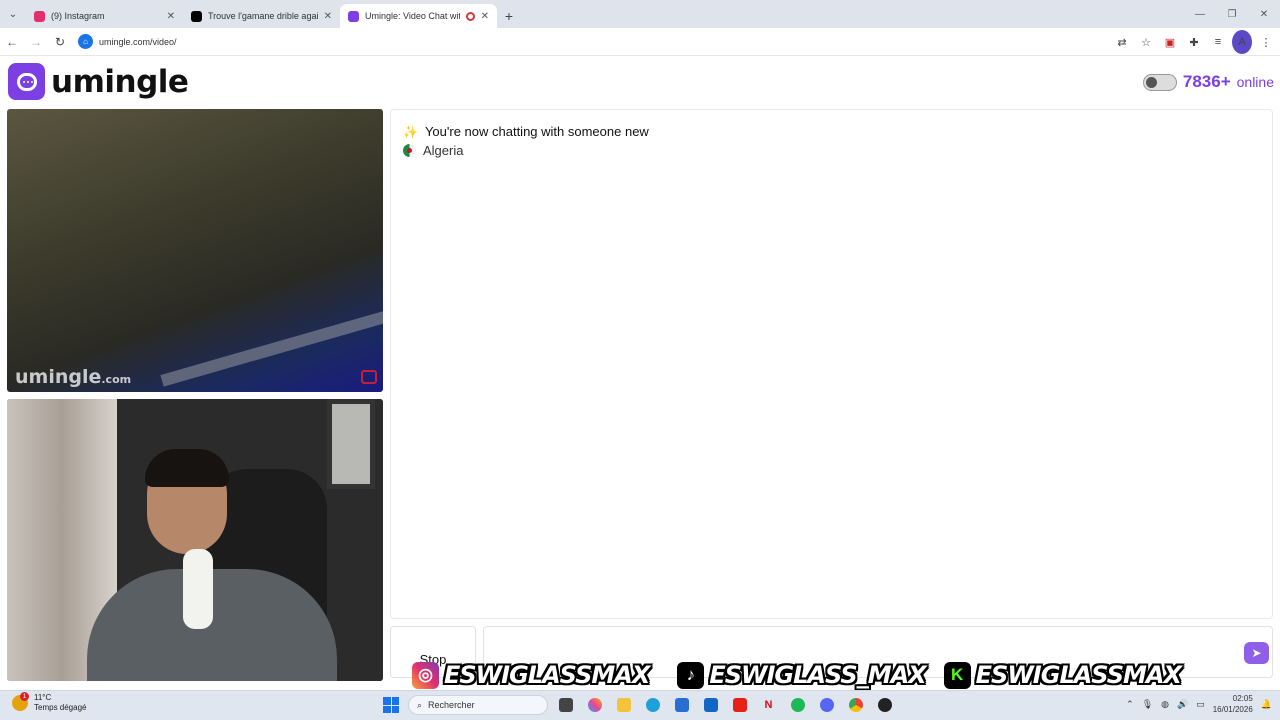 The height and width of the screenshot is (720, 1280). What do you see at coordinates (187, 468) in the screenshot?
I see `video-person-hair` at bounding box center [187, 468].